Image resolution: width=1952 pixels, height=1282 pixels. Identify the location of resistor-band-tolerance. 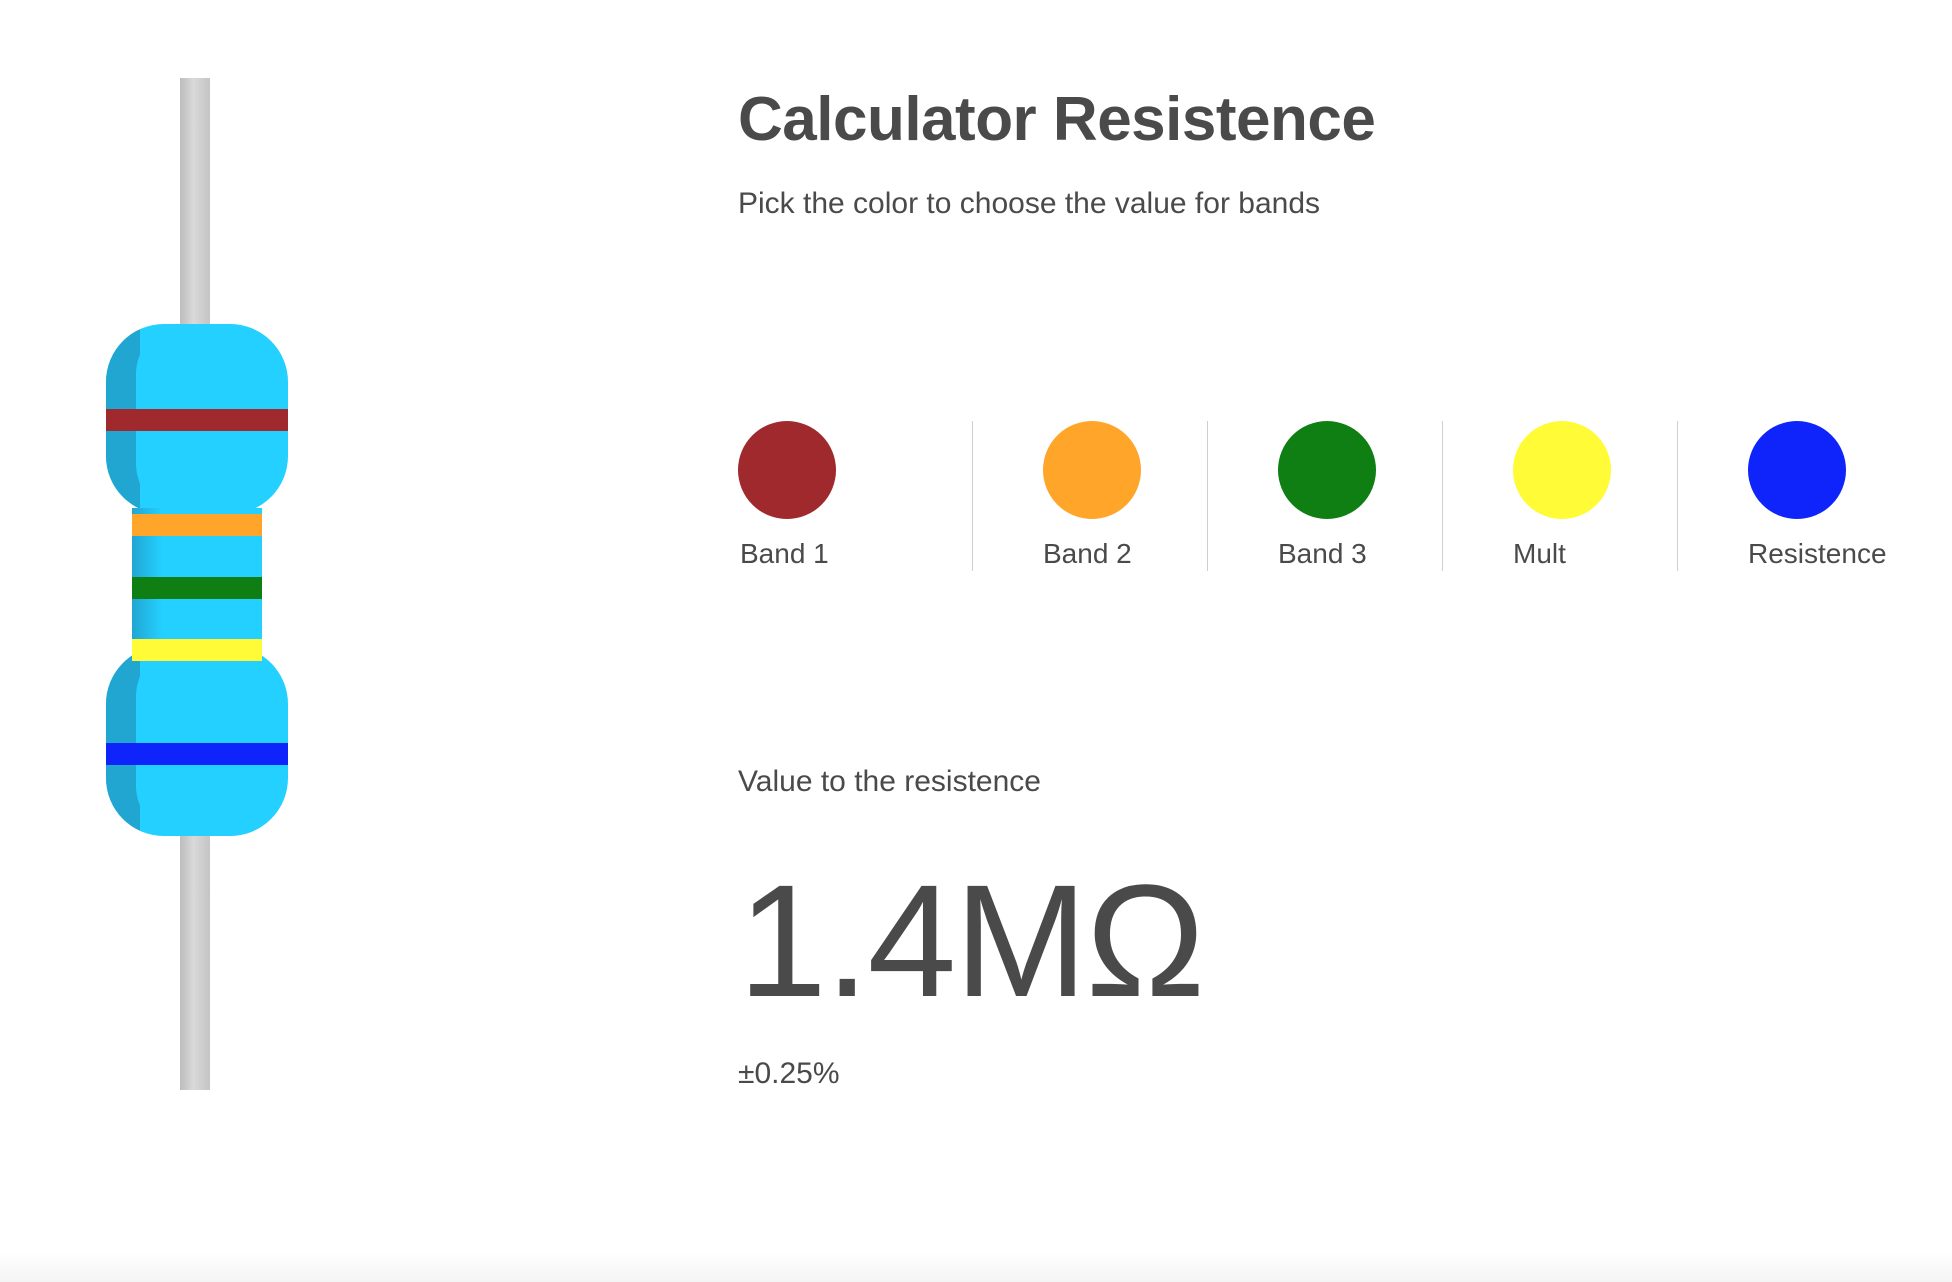
(197, 754).